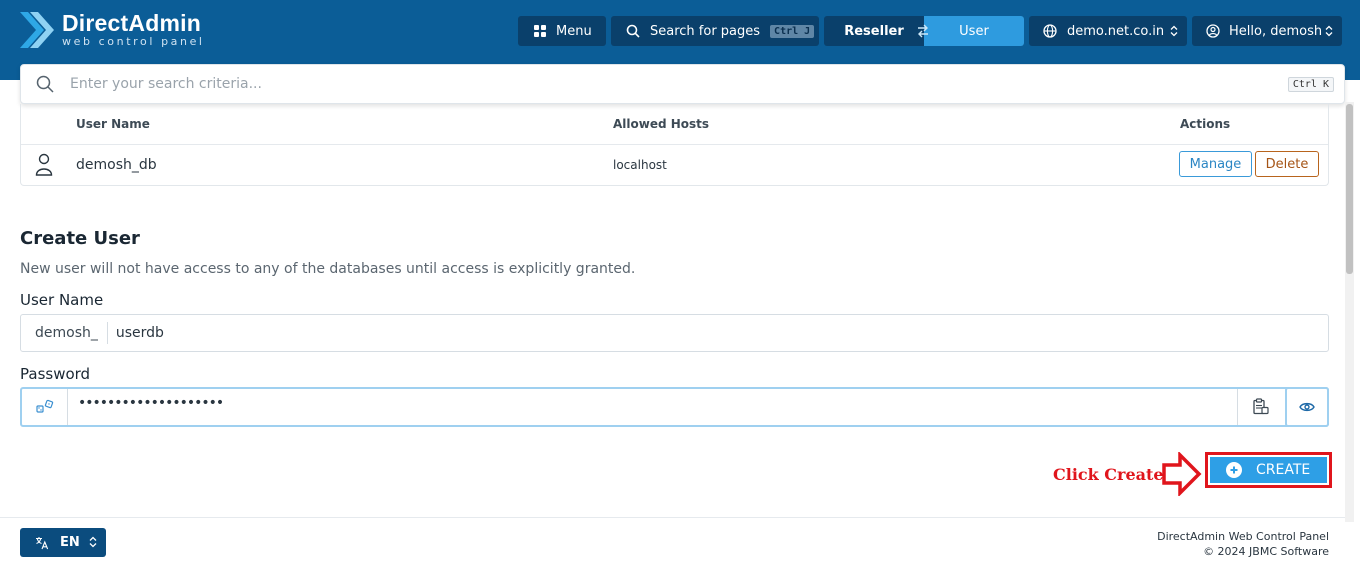 This screenshot has height=575, width=1360. What do you see at coordinates (1349, 189) in the screenshot?
I see `scrollbar-thumb` at bounding box center [1349, 189].